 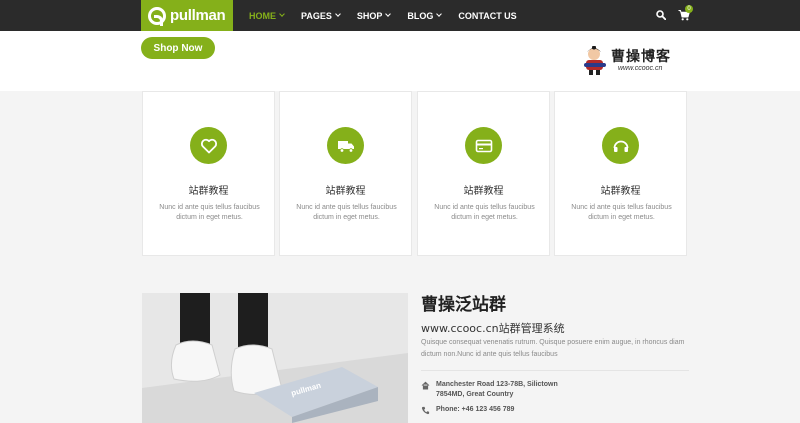 I want to click on headphones-icon, so click(x=620, y=146).